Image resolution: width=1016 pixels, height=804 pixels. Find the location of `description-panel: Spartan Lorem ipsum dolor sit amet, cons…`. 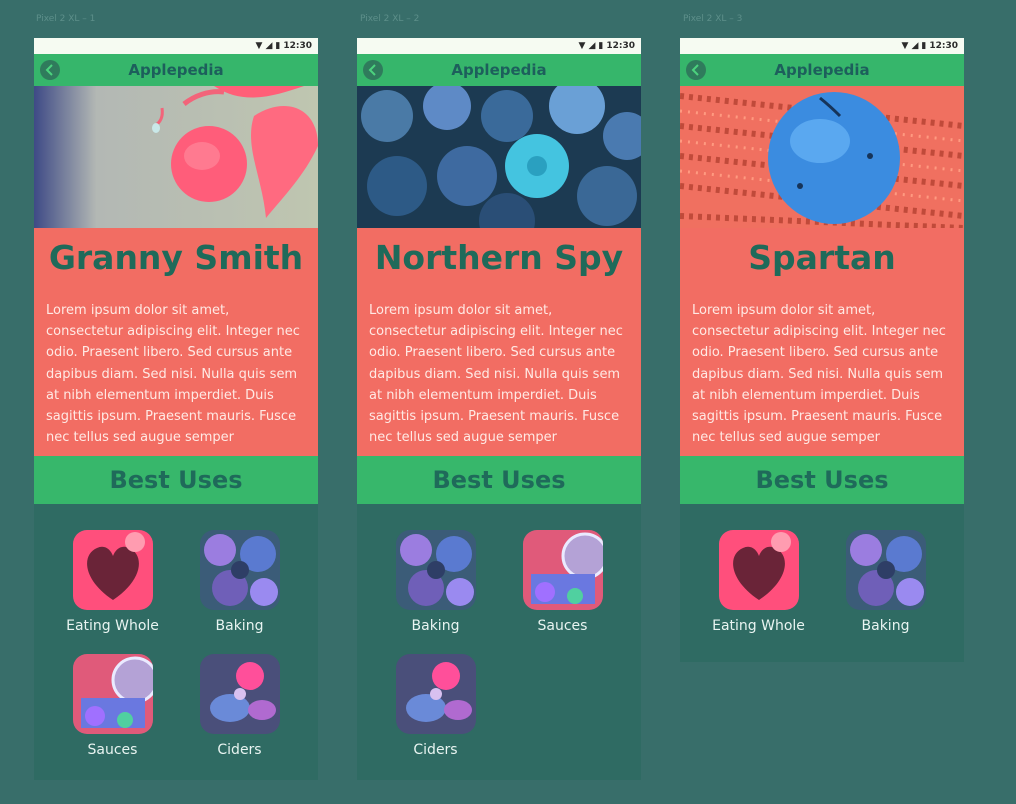

description-panel: Spartan Lorem ipsum dolor sit amet, cons… is located at coordinates (822, 342).